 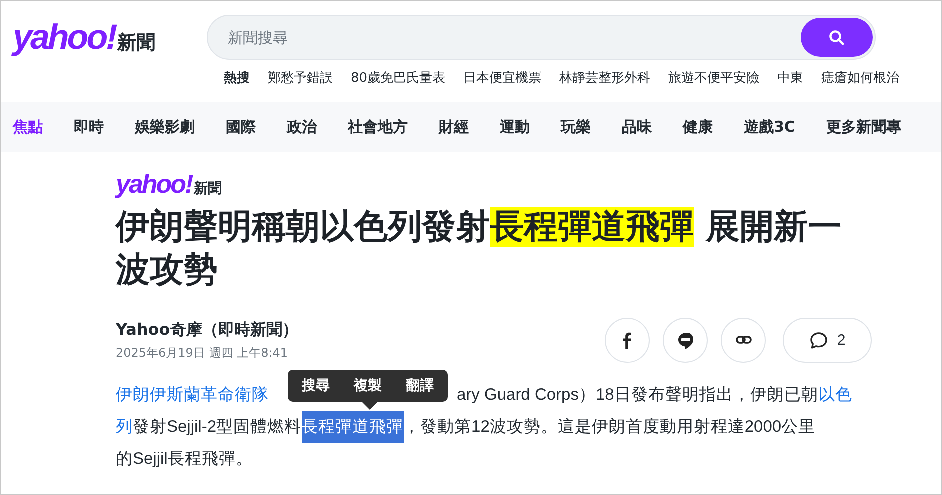 What do you see at coordinates (479, 249) in the screenshot?
I see `headline: 伊朗聲明稱朝以色列發射長程彈道飛彈 展開新一波攻勢` at bounding box center [479, 249].